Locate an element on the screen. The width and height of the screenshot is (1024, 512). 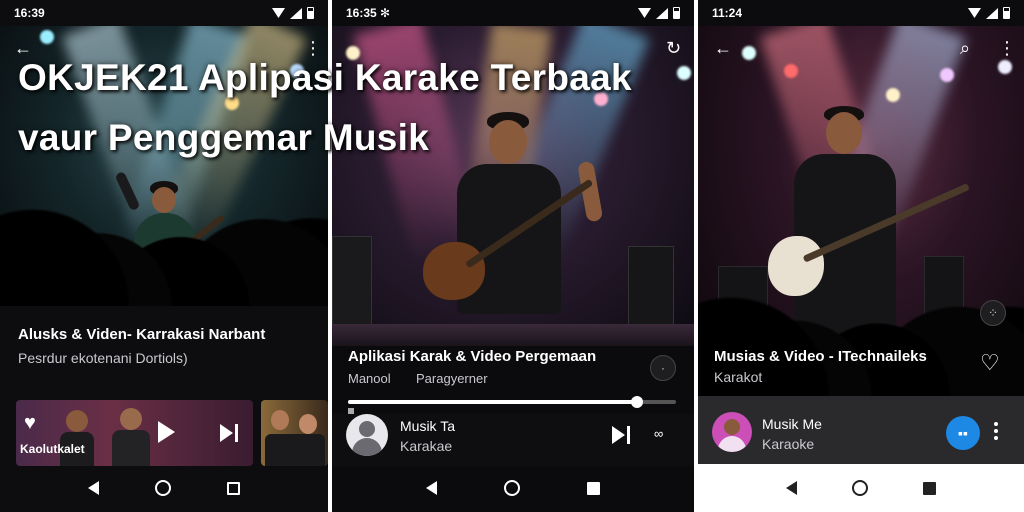
cast-button: ⁘ is located at coordinates (993, 313).